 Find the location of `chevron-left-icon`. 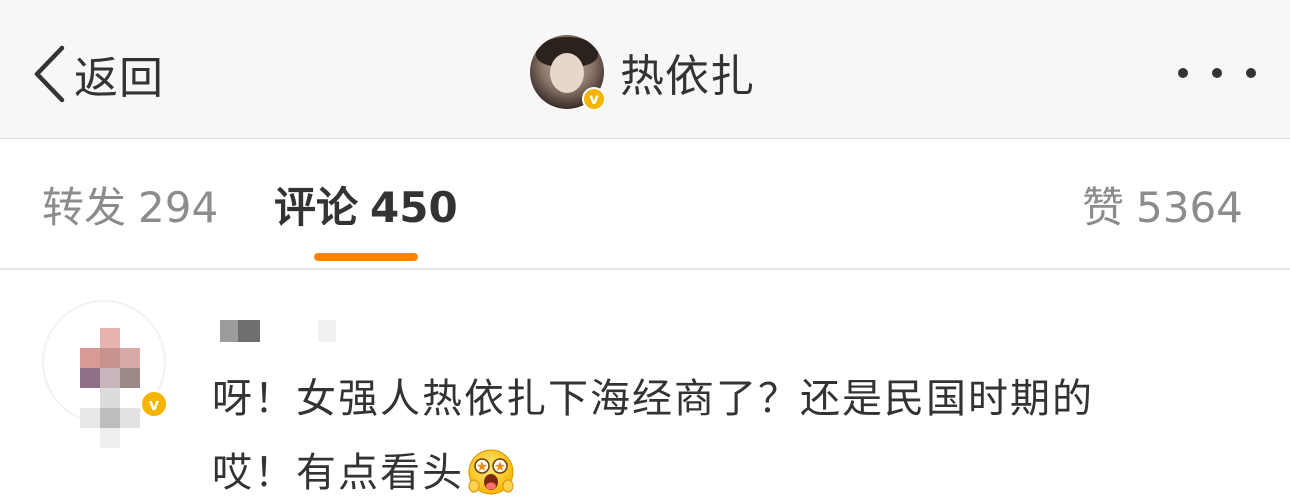

chevron-left-icon is located at coordinates (49, 74).